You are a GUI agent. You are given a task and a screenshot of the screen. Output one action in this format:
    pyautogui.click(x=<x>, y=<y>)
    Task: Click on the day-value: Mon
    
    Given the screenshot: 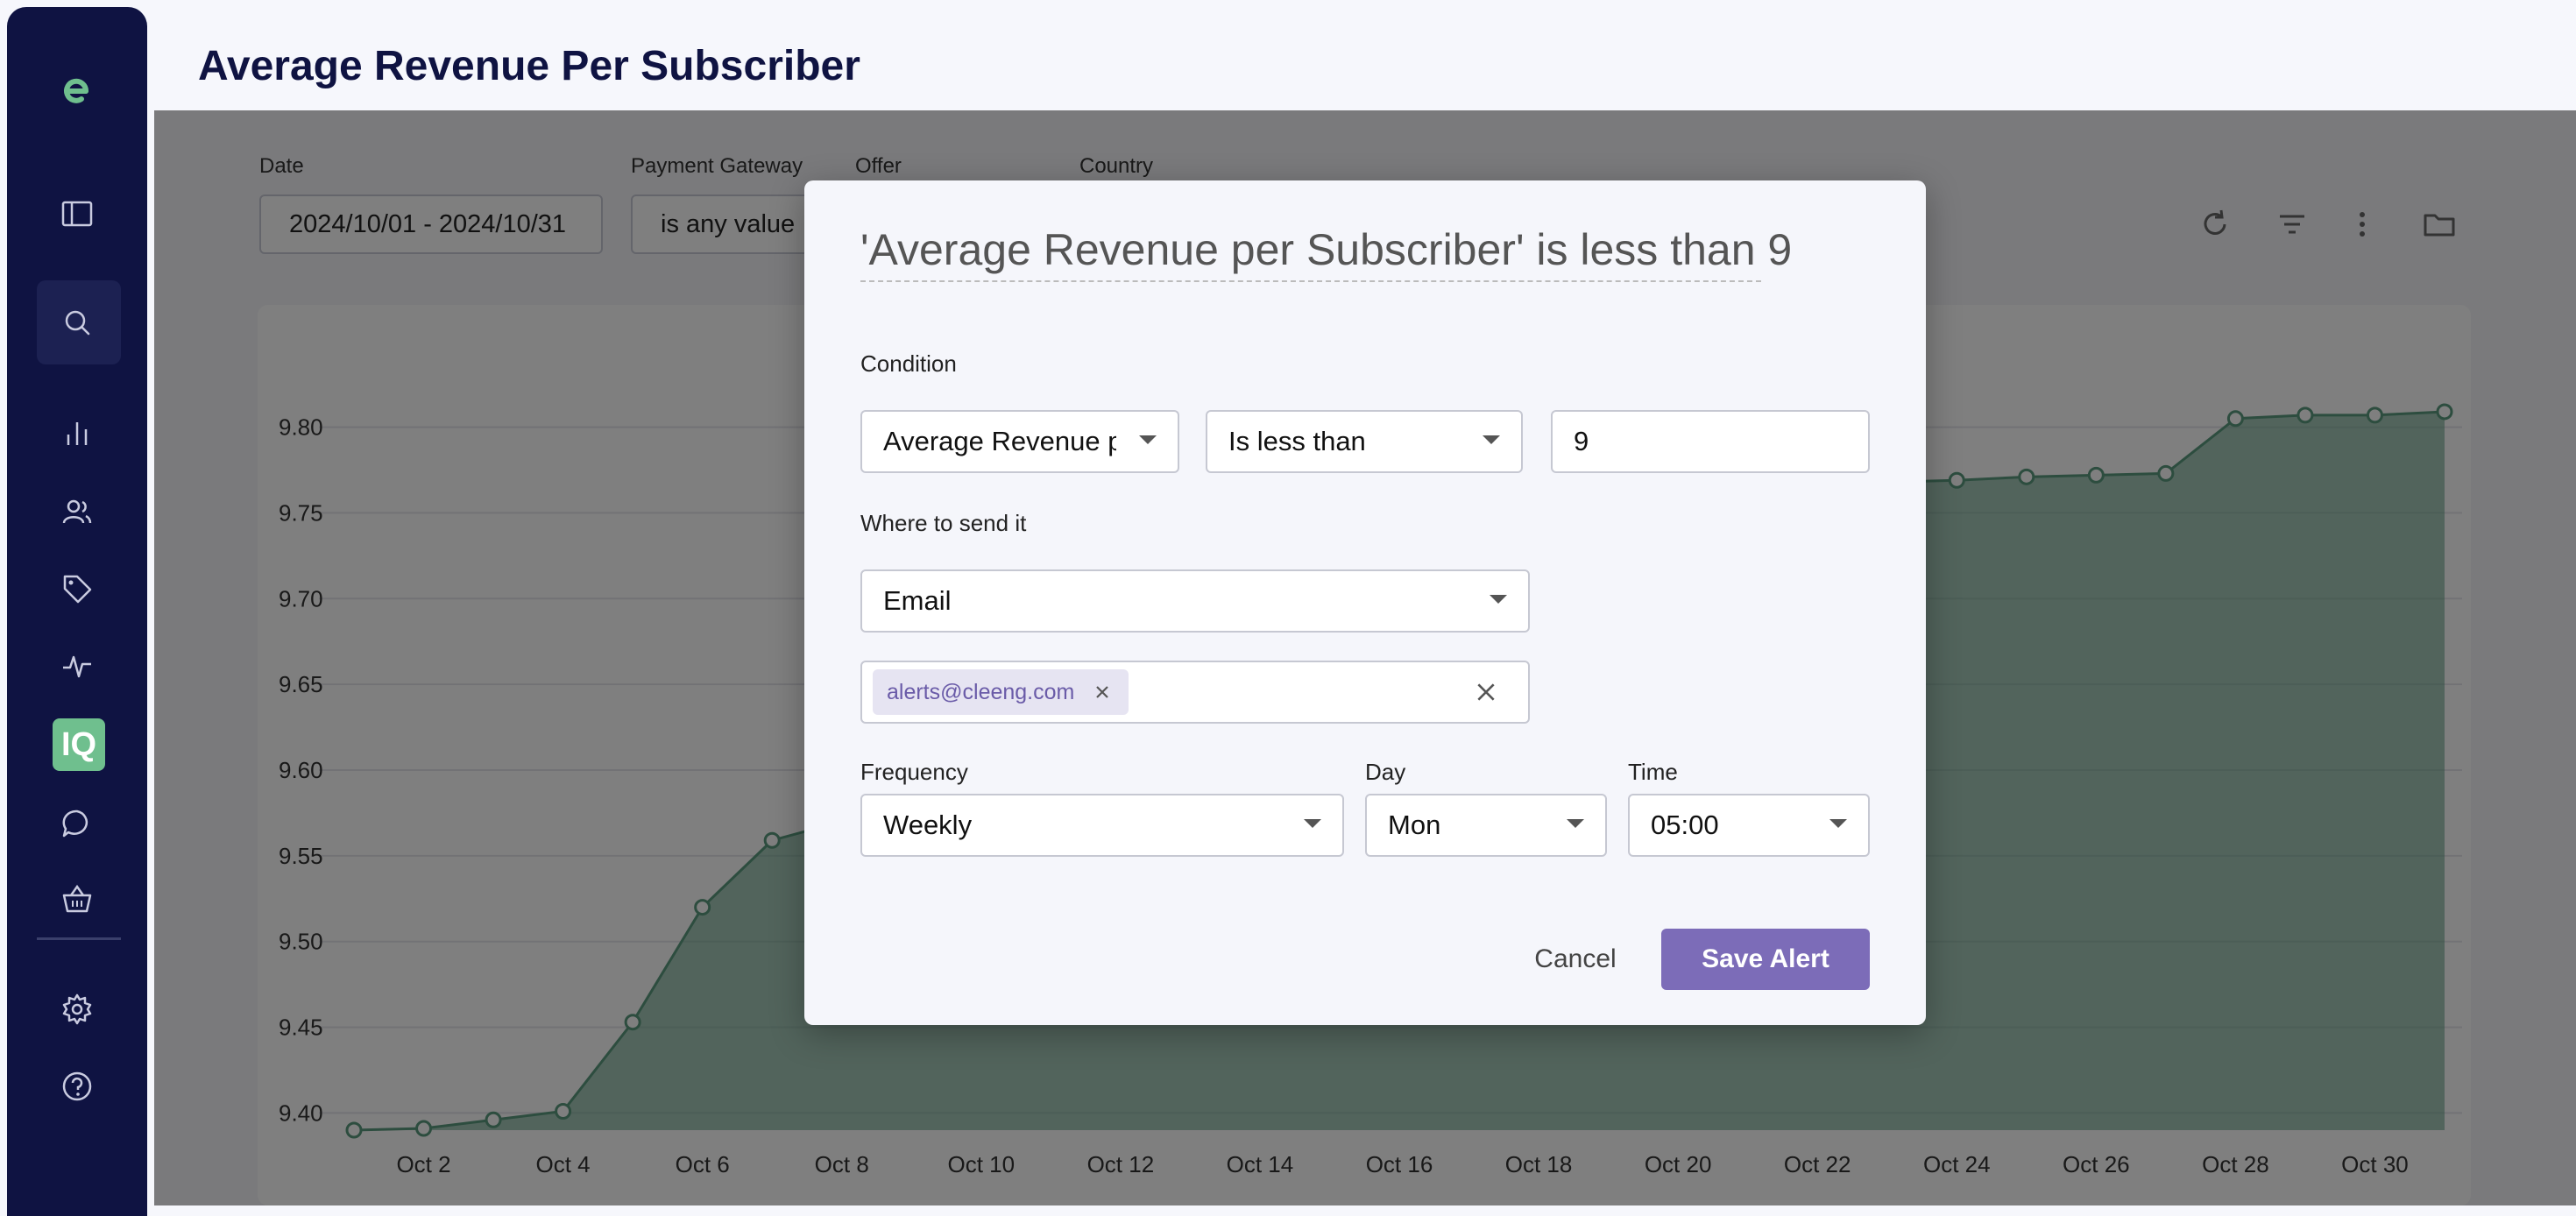 What is the action you would take?
    pyautogui.click(x=1414, y=825)
    